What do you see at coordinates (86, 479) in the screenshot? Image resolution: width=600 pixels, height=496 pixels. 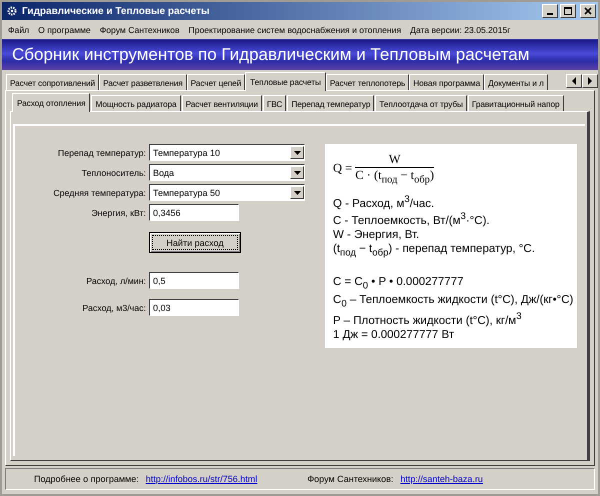 I see `status-label: Подробнее о программе:` at bounding box center [86, 479].